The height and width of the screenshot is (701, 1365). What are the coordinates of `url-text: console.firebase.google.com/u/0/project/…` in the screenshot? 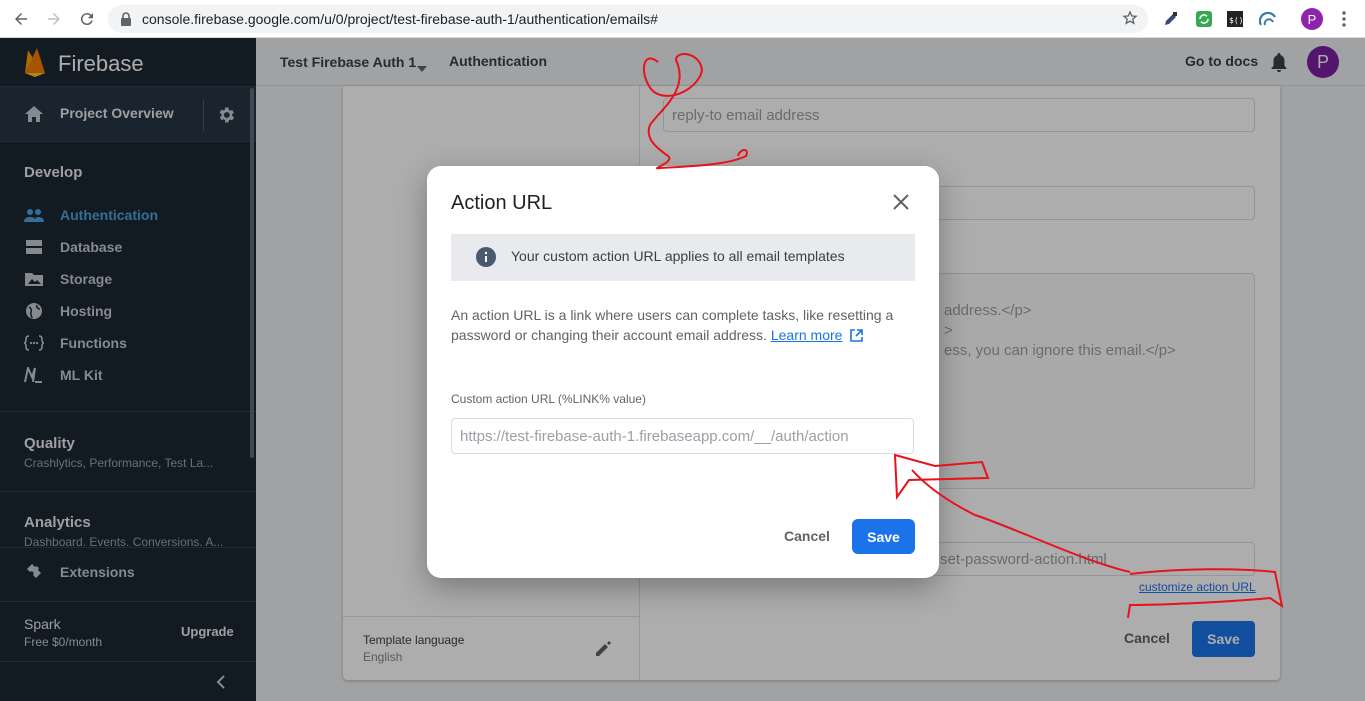 It's located at (400, 19).